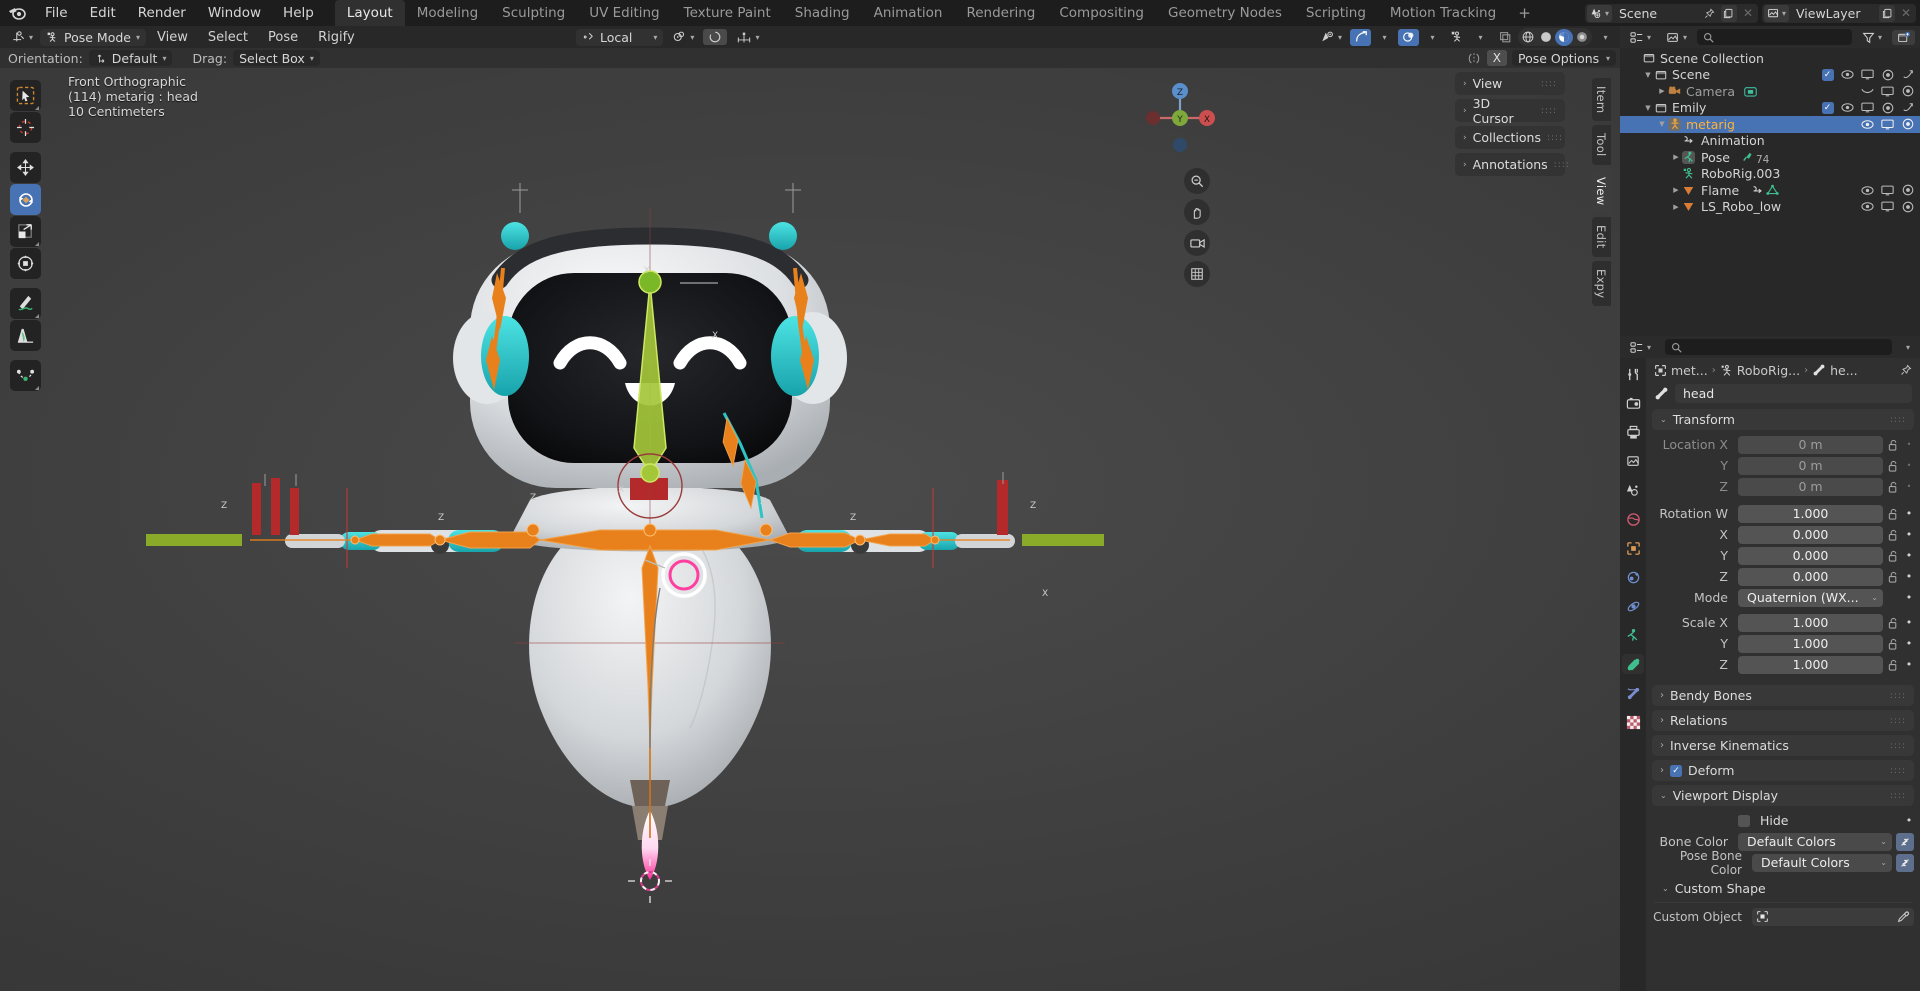 The height and width of the screenshot is (991, 1920). I want to click on toggle-xray-button, so click(1504, 37).